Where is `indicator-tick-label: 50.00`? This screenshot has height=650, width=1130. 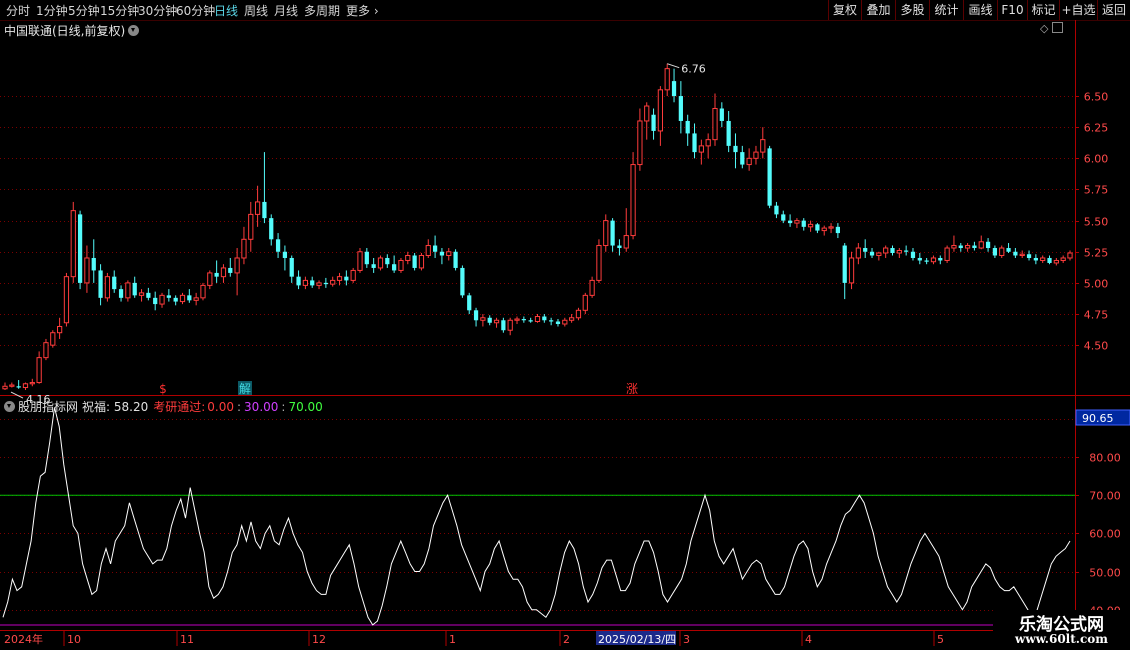
indicator-tick-label: 50.00 is located at coordinates (1105, 573).